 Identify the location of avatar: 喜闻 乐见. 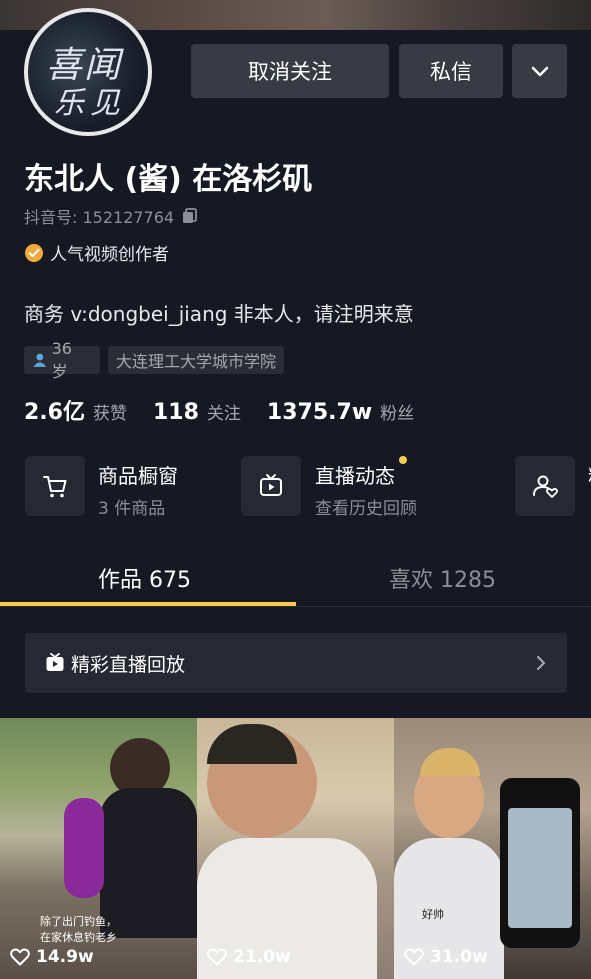
(88, 72).